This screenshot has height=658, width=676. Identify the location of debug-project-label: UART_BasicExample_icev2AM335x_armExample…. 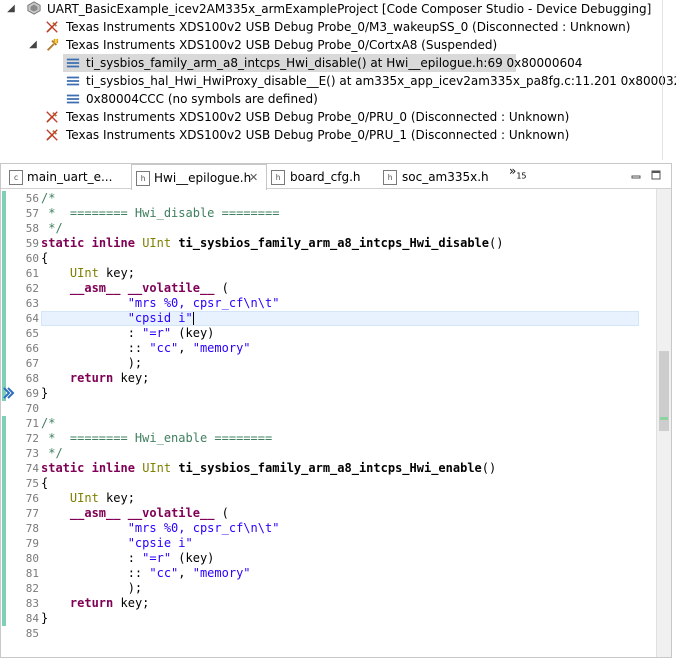
(349, 9).